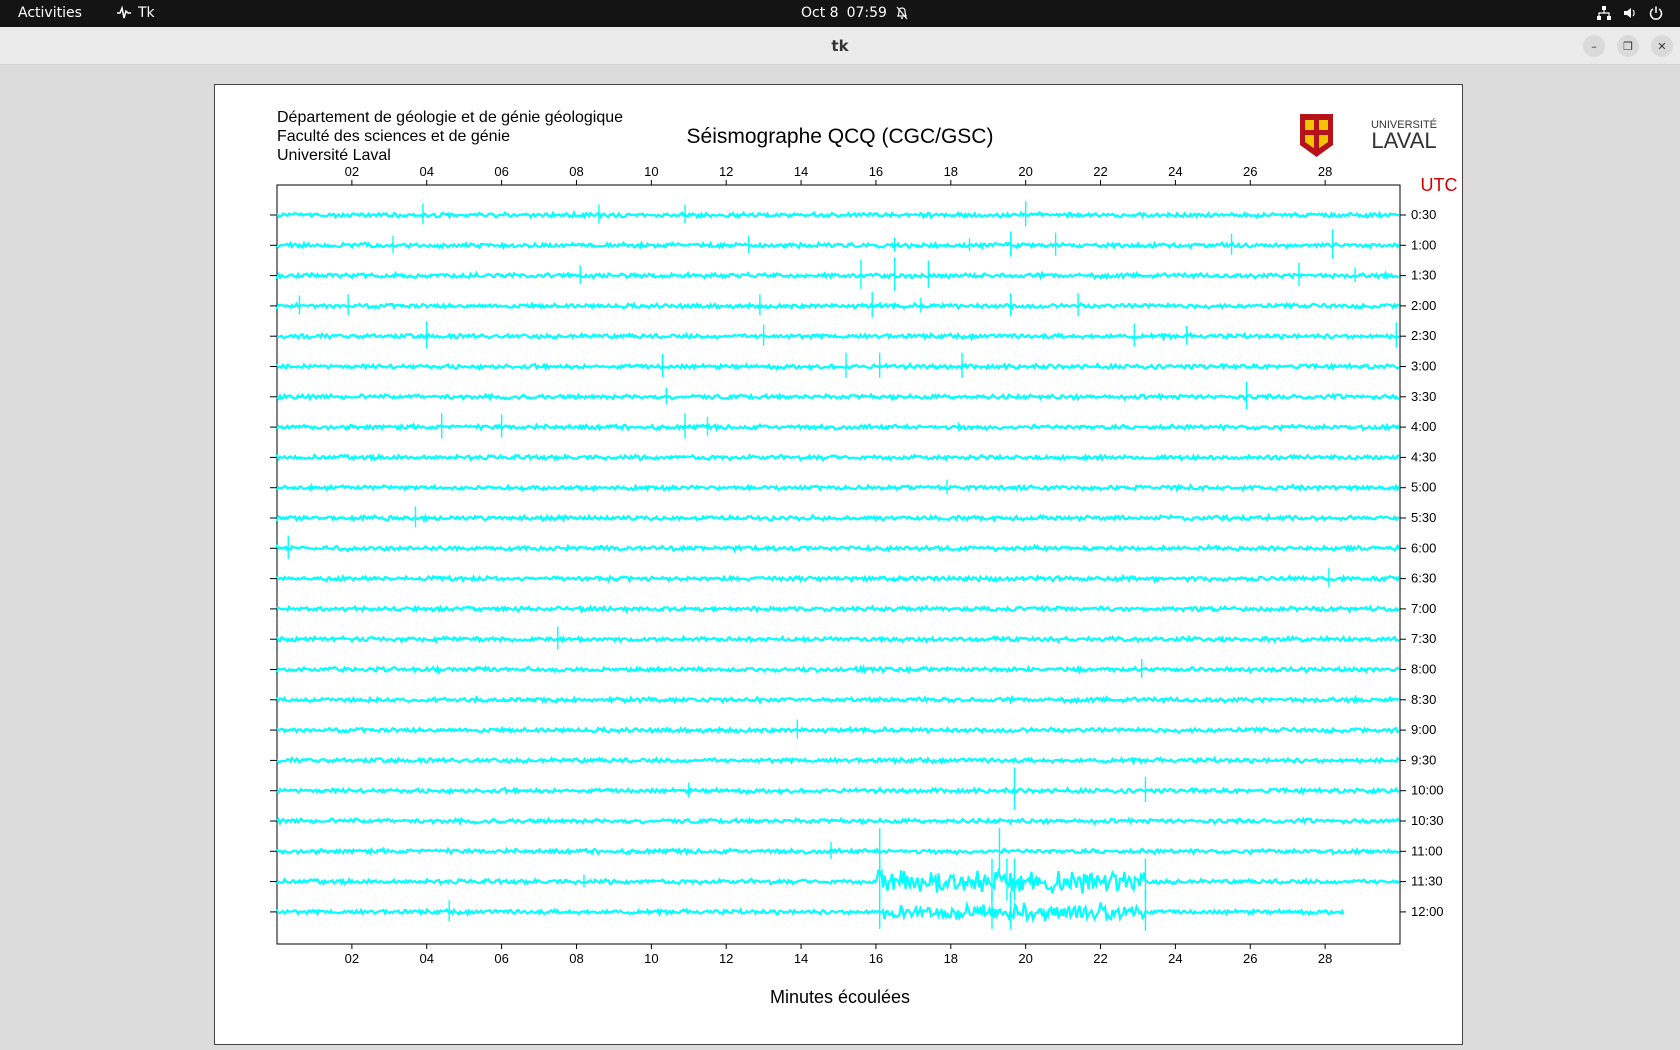  I want to click on x-tick-label-bottom: 28, so click(1325, 958).